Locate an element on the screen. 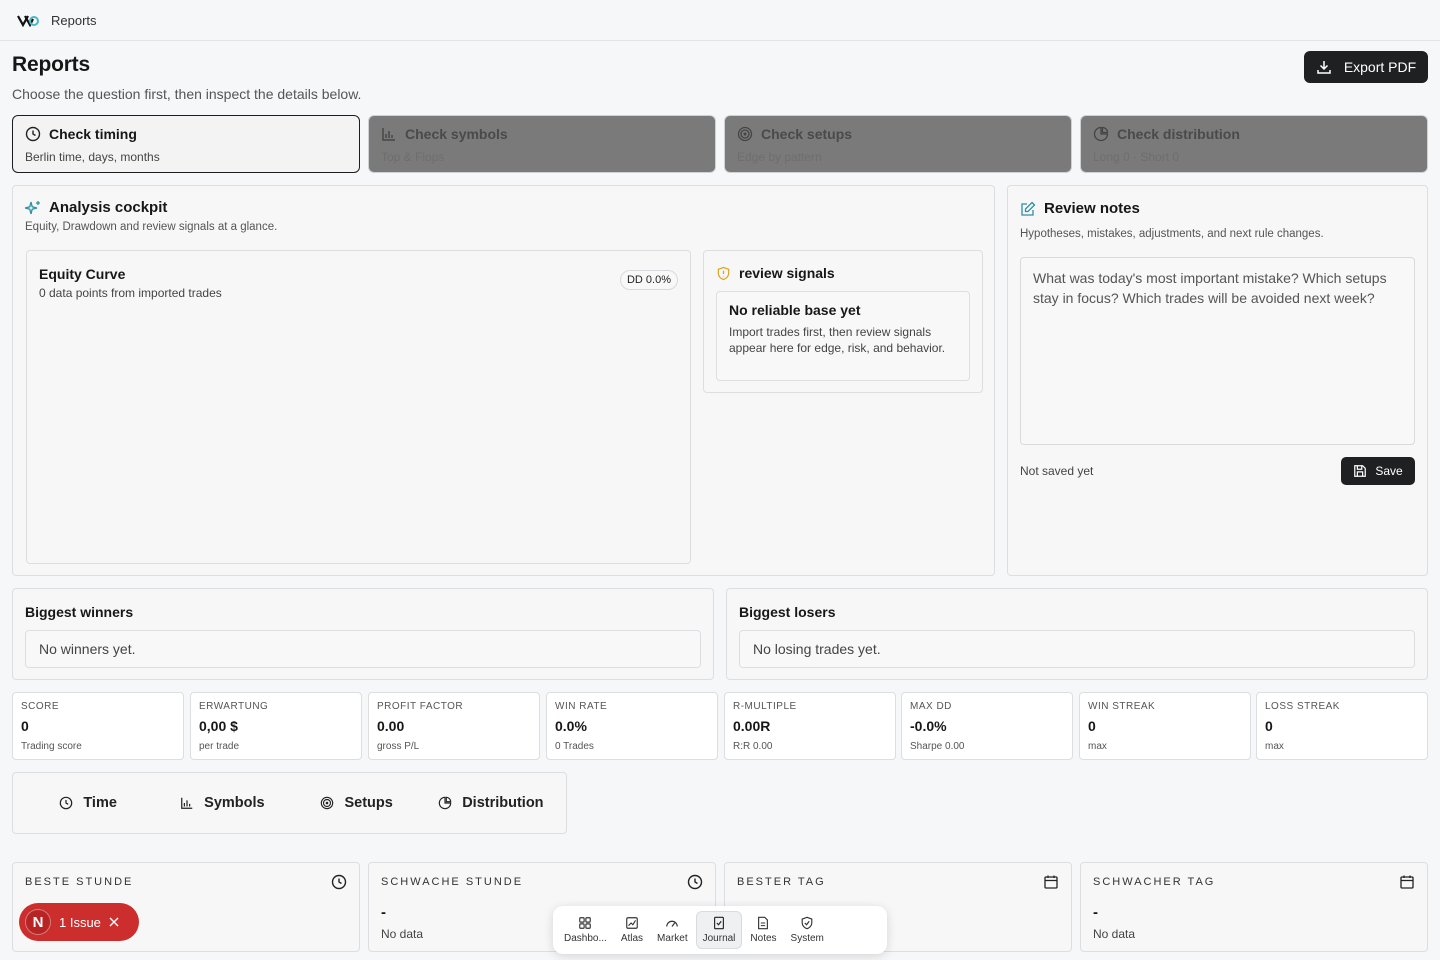  card-label: SCHWACHE STUNDE is located at coordinates (452, 882).